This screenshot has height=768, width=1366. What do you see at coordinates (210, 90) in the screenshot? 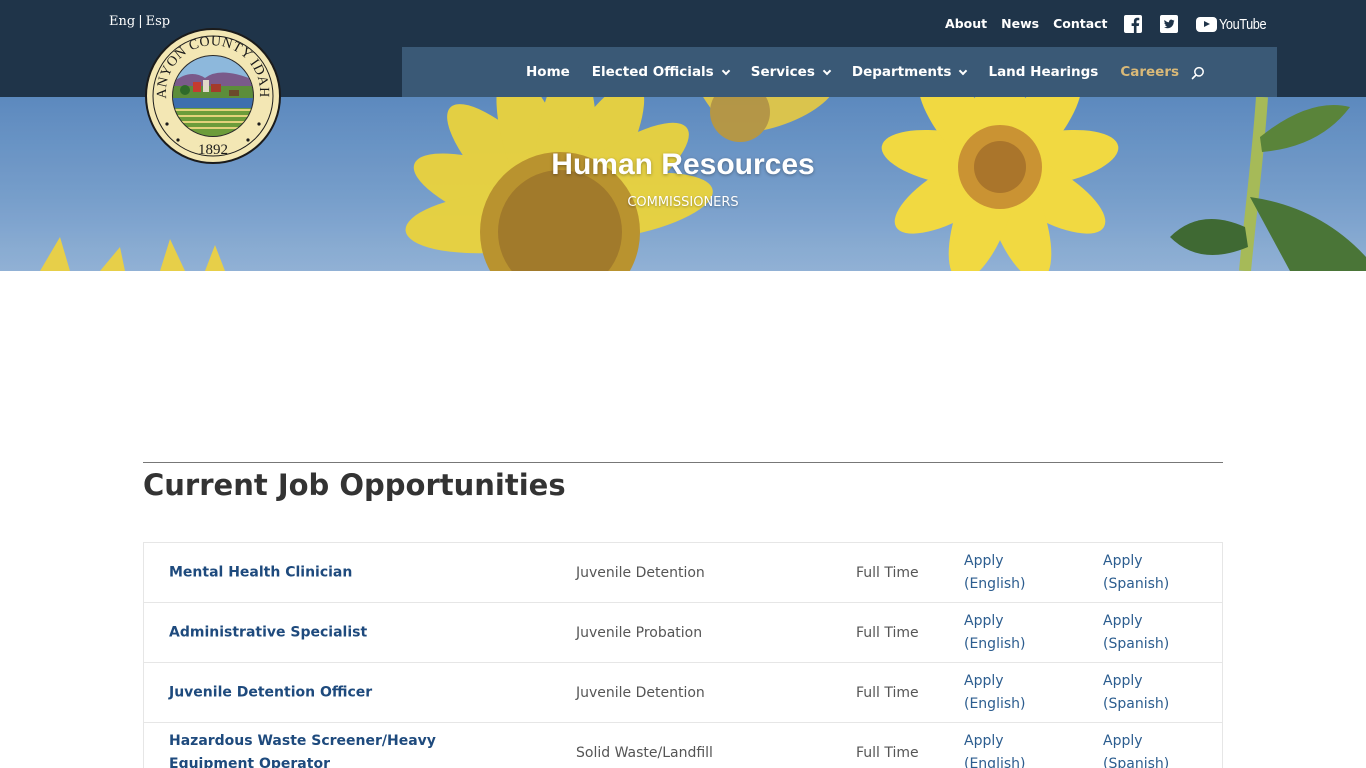
I see `county-seal-logo: CANYON COUNTY IDAHO 1892` at bounding box center [210, 90].